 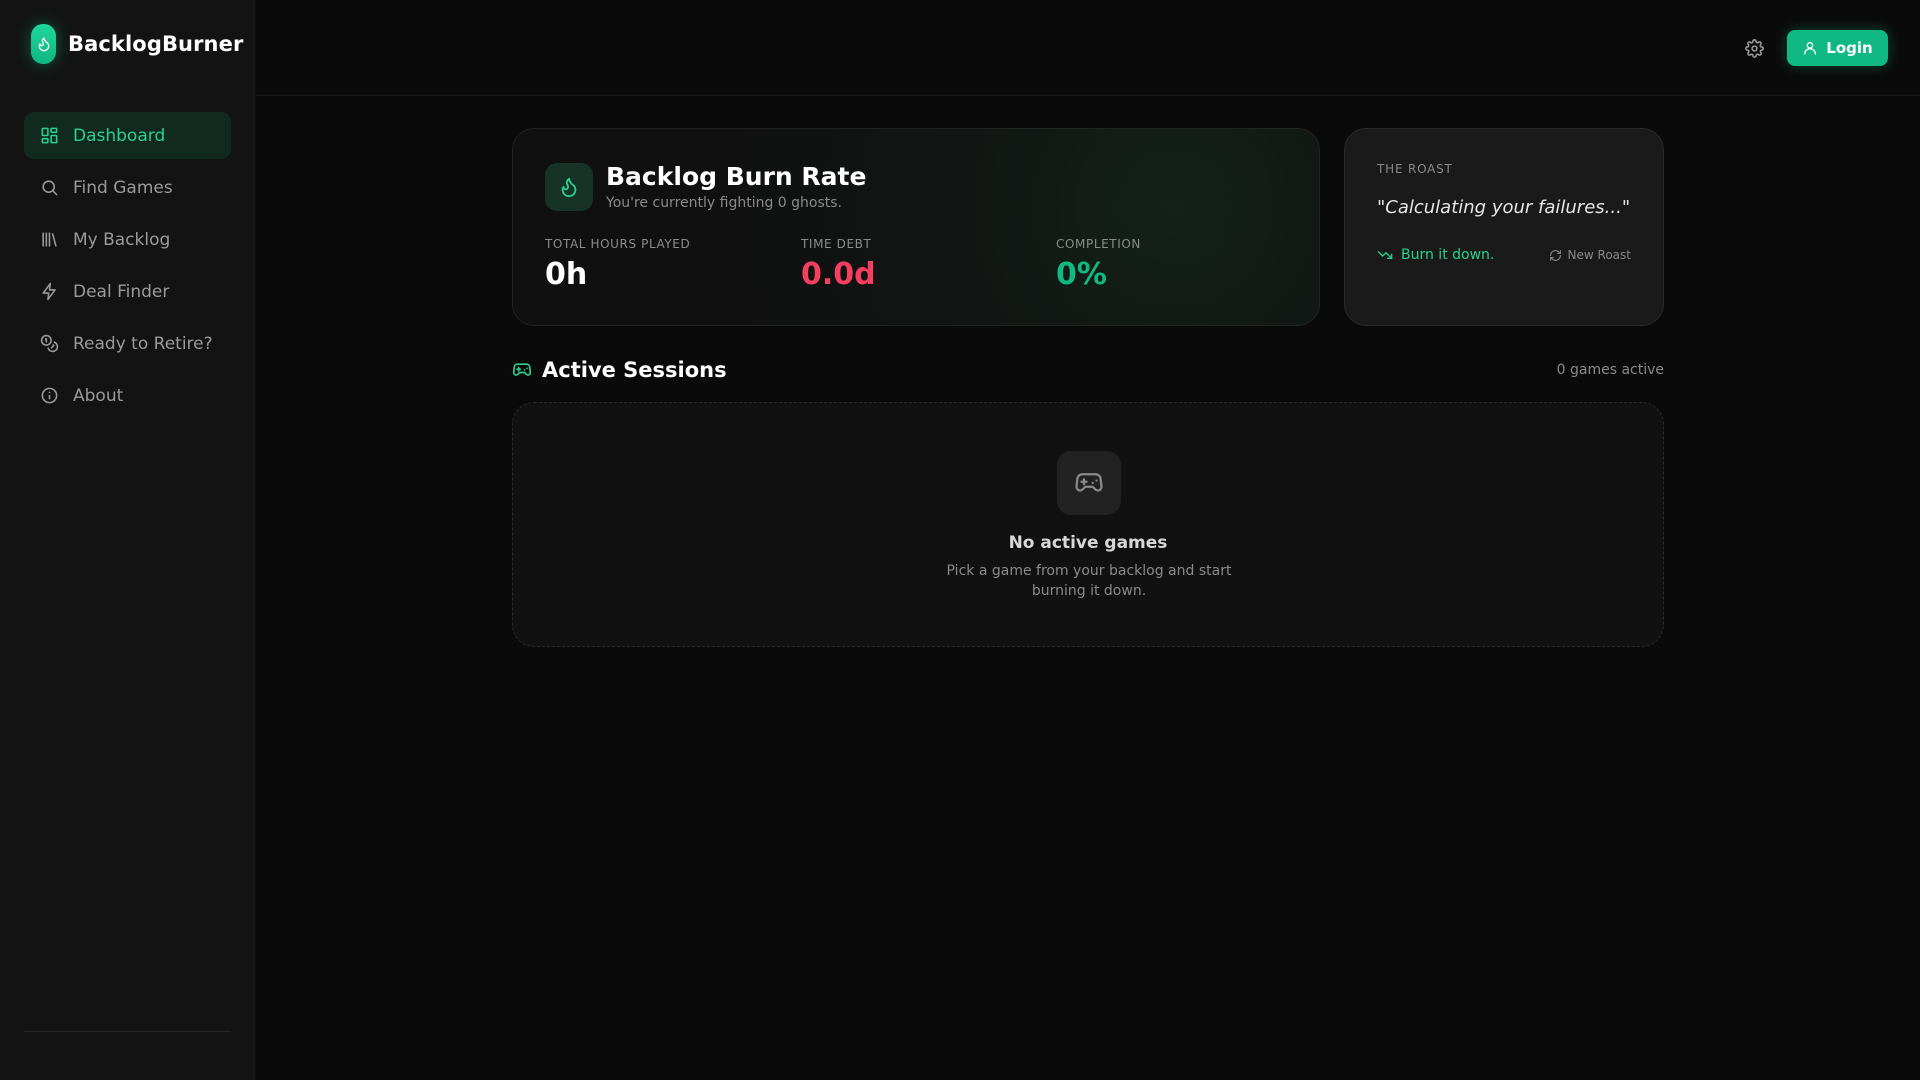 I want to click on stat-total-hours: TOTAL HOURS PLAYED 0h, so click(x=617, y=264).